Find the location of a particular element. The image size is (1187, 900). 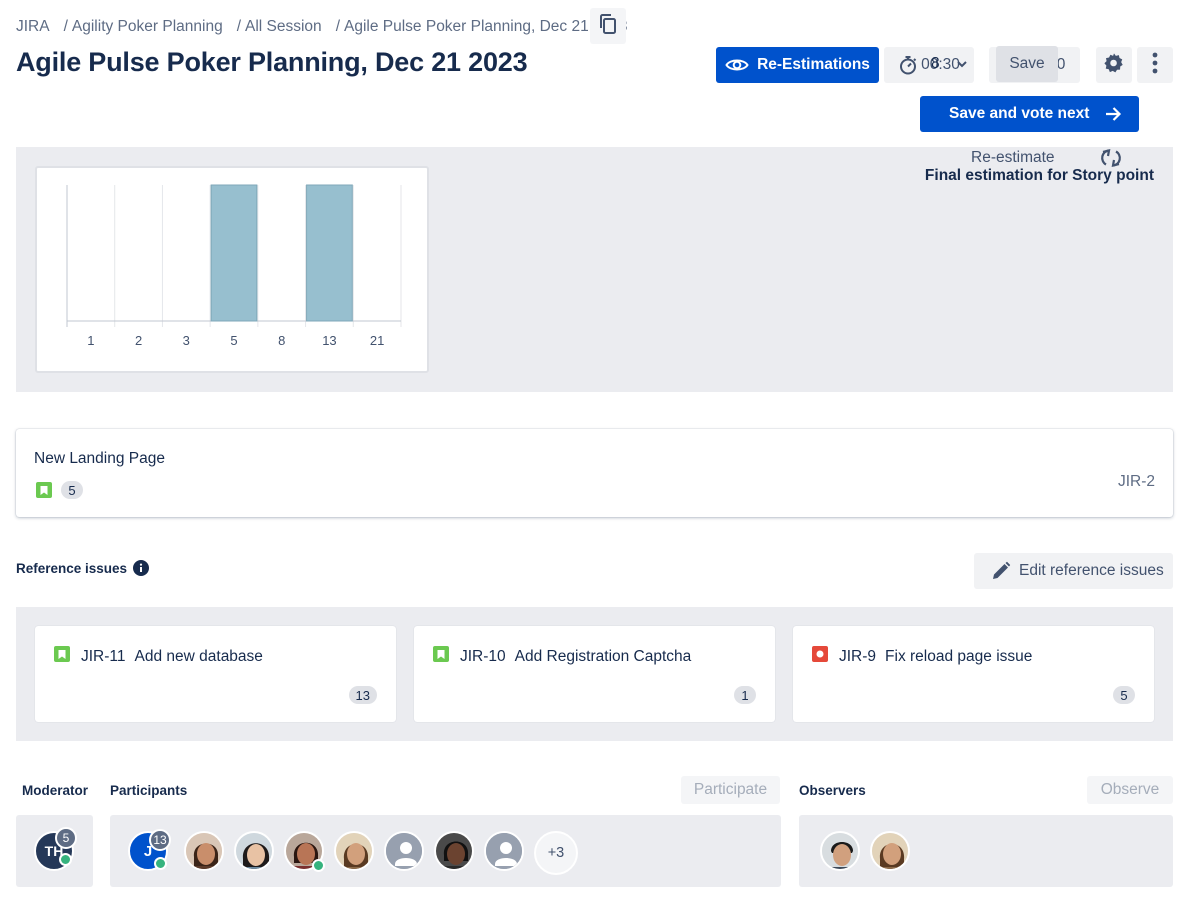

breadcrumb-item-all-session: All Session is located at coordinates (283, 27).